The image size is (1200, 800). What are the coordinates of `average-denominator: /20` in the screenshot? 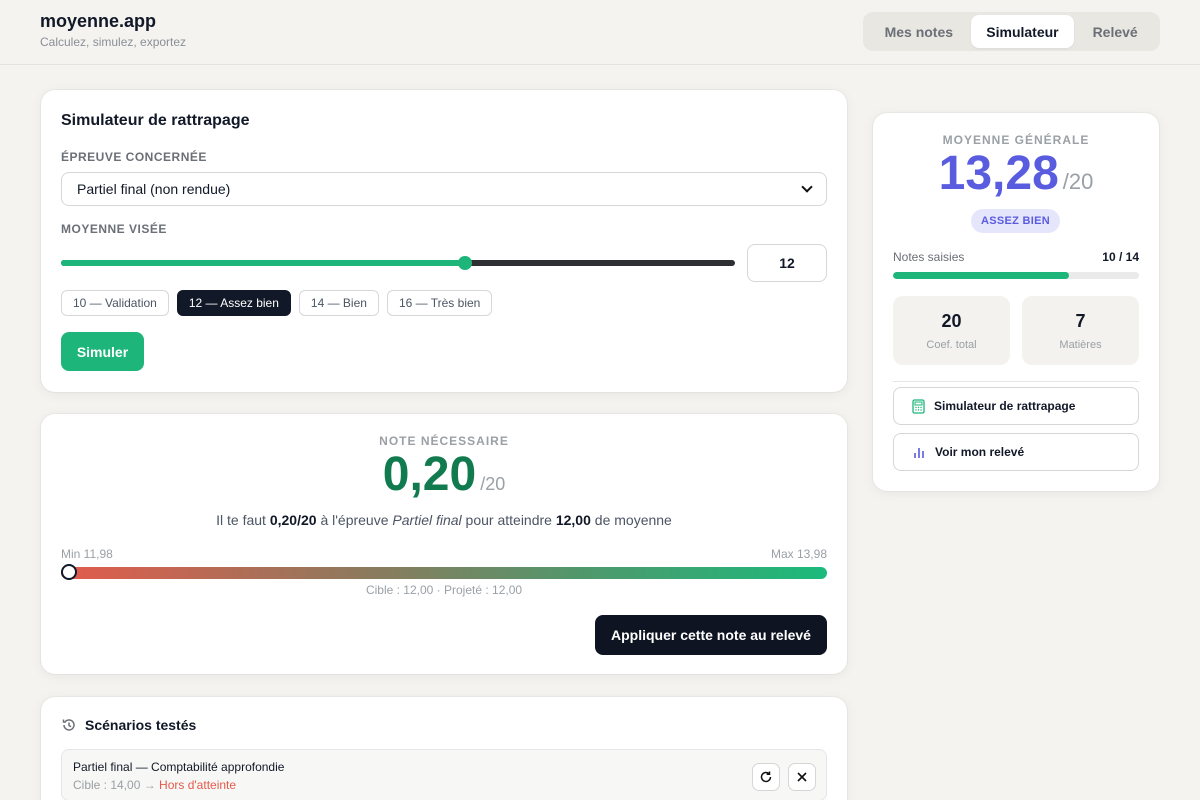 It's located at (1078, 181).